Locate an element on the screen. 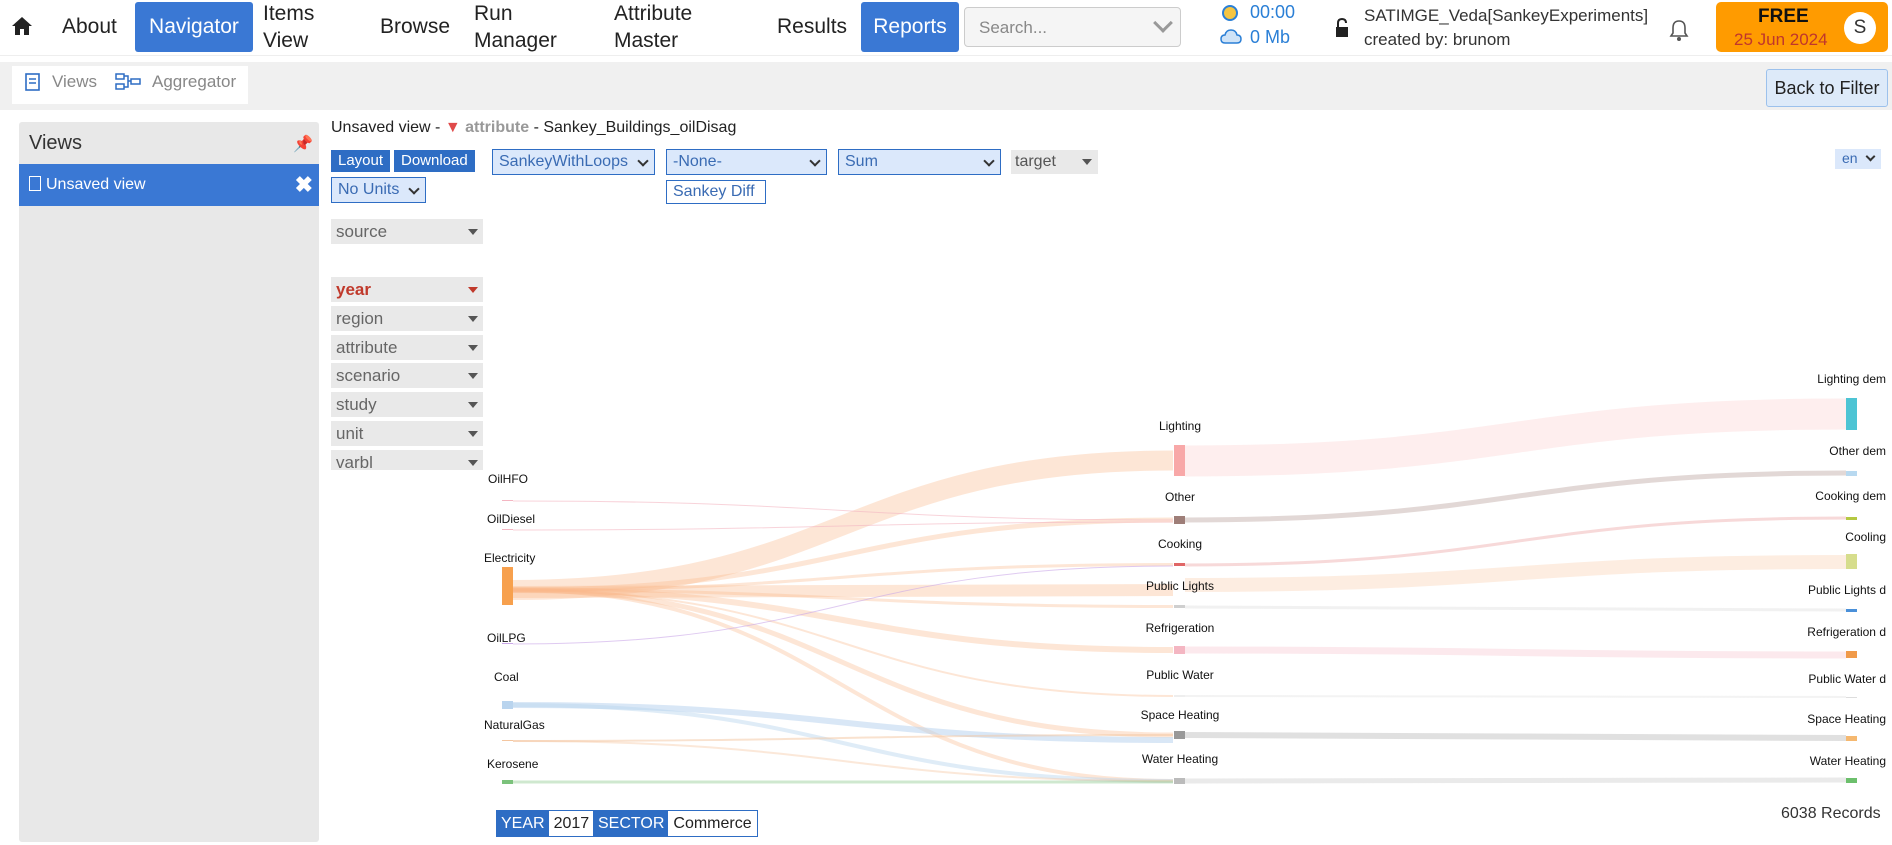  nav-items-view-line2: View is located at coordinates (286, 40).